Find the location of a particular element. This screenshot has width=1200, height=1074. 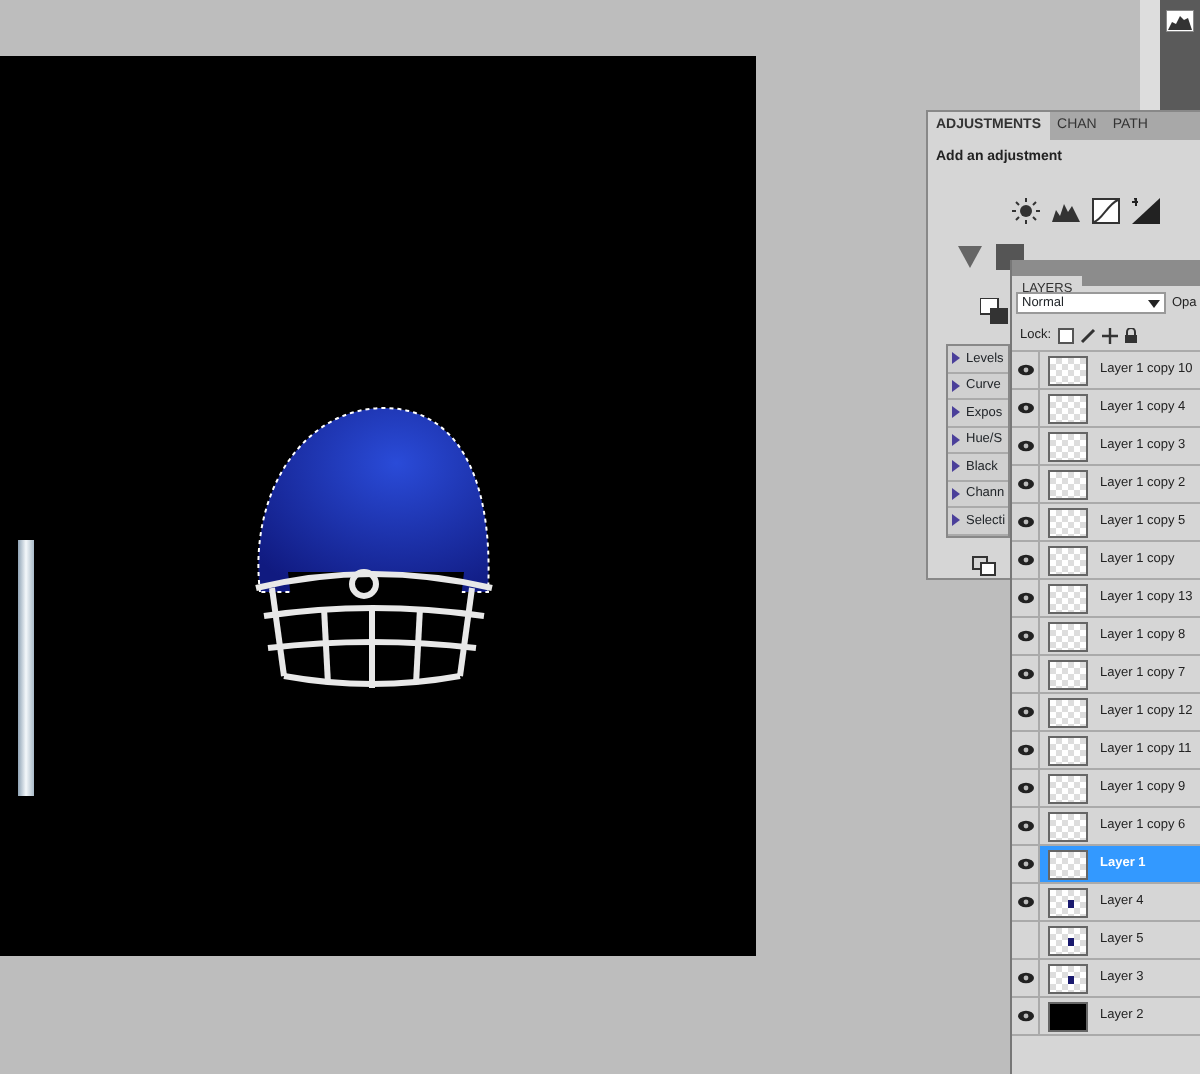

caret-icon is located at coordinates (1154, 303).